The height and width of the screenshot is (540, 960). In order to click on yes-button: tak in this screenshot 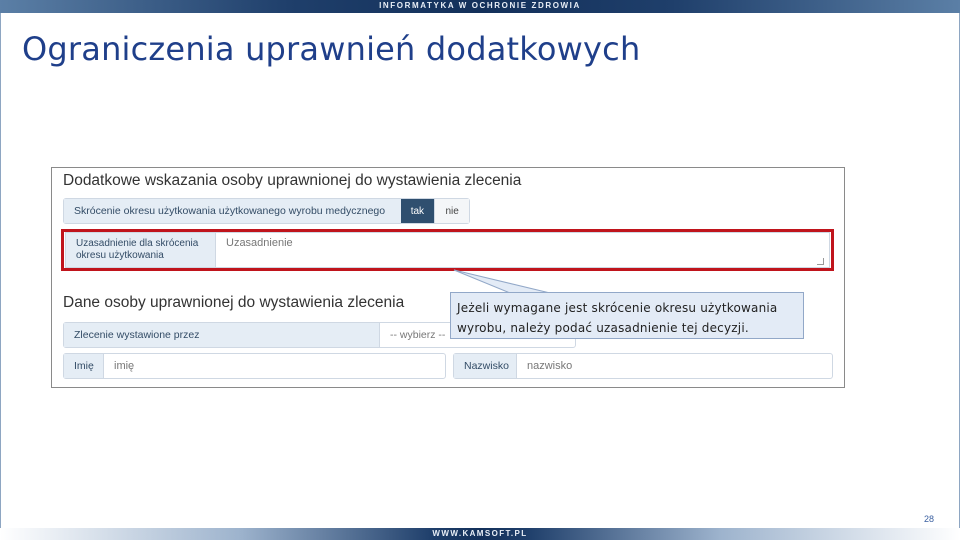, I will do `click(417, 211)`.